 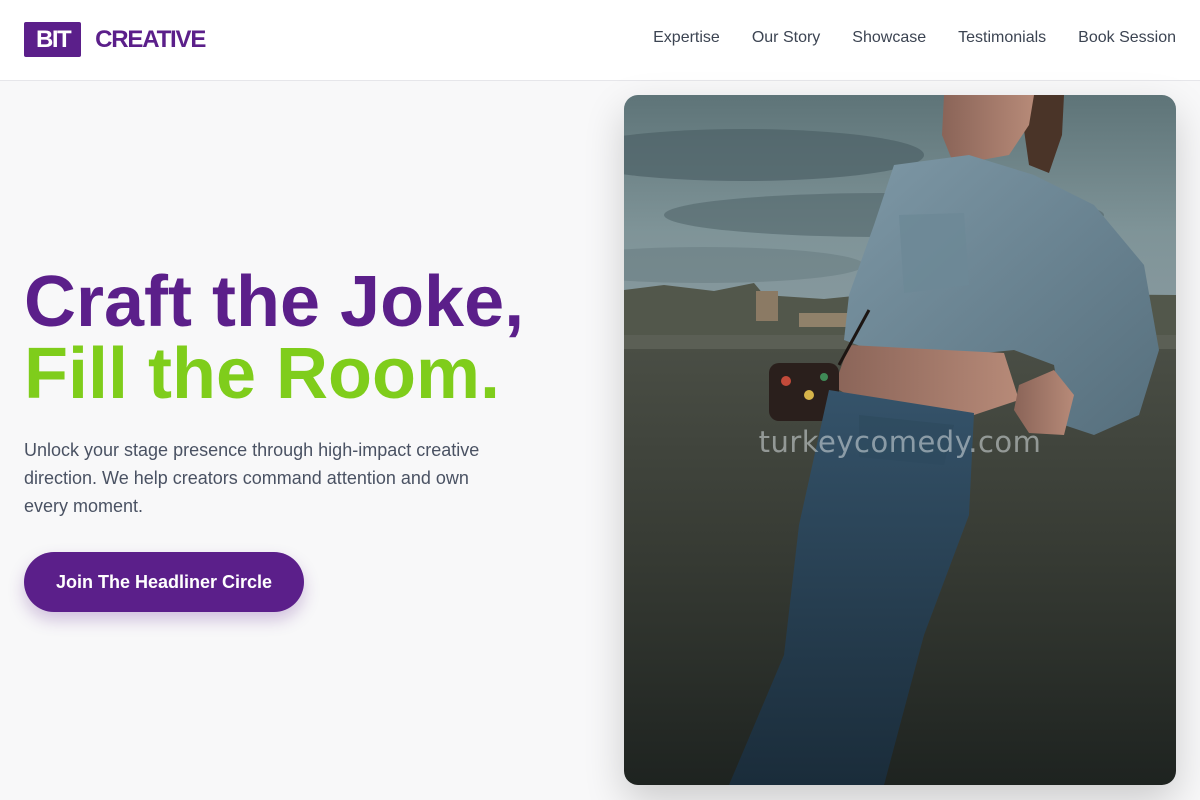 I want to click on nav-link-book-session: Book Session, so click(x=1127, y=38).